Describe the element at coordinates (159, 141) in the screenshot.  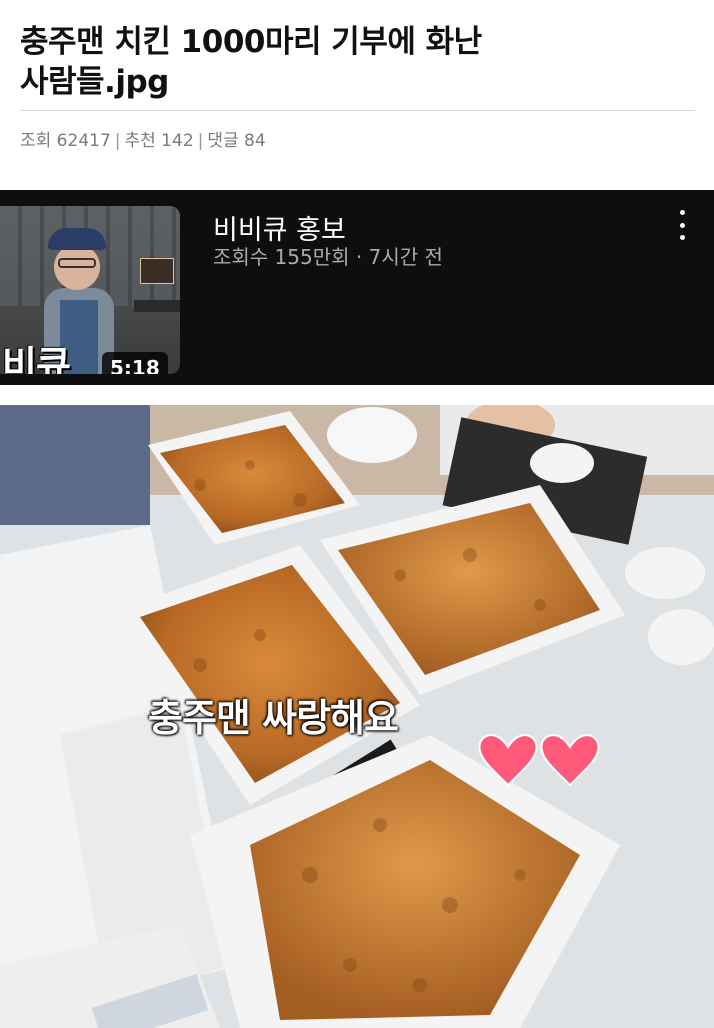
I see `recommend-count: 추천 142` at that location.